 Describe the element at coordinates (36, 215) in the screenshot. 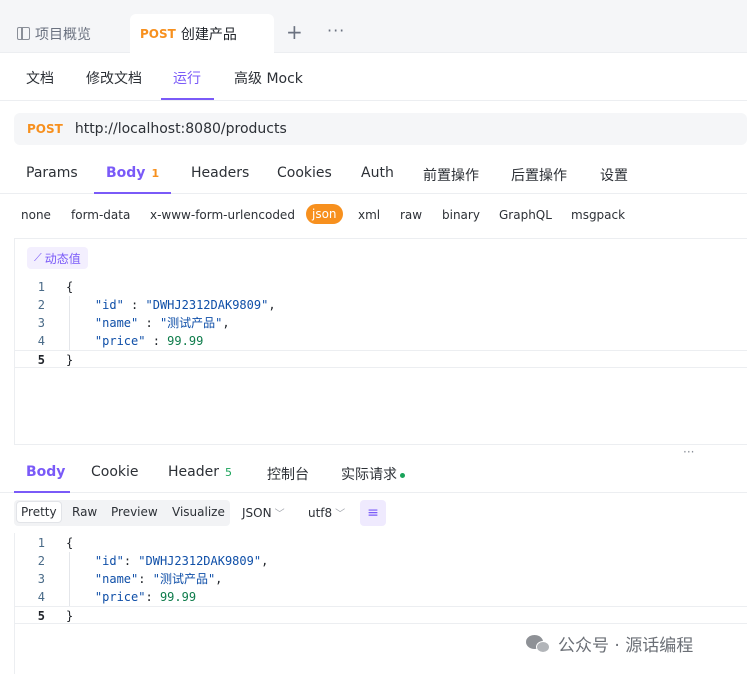

I see `body-type-none: none` at that location.